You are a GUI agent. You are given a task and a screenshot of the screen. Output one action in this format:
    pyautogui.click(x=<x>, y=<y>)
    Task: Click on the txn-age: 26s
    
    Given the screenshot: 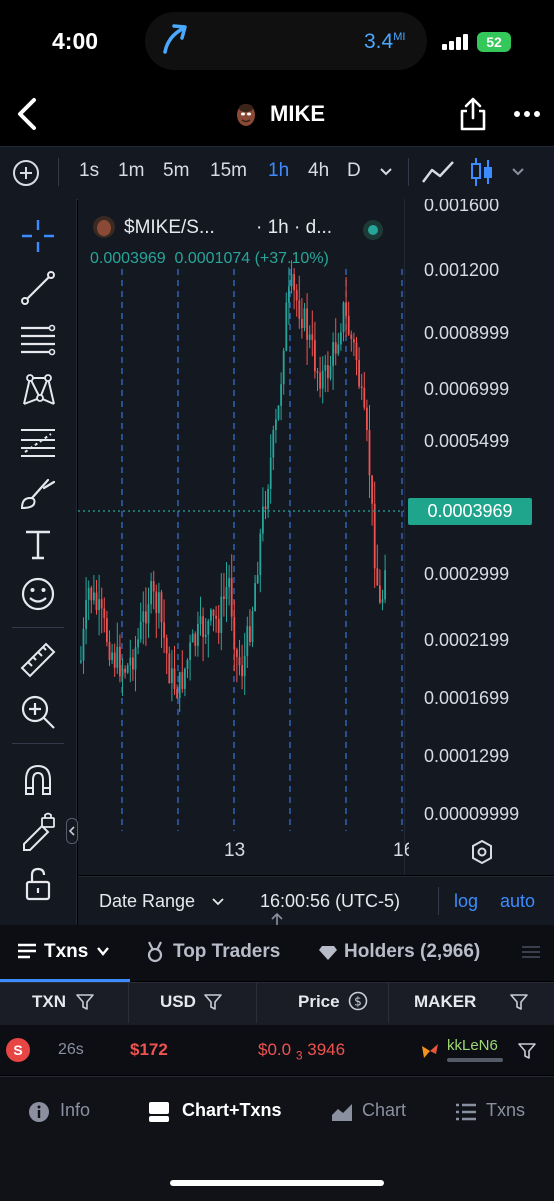 What is the action you would take?
    pyautogui.click(x=71, y=1049)
    